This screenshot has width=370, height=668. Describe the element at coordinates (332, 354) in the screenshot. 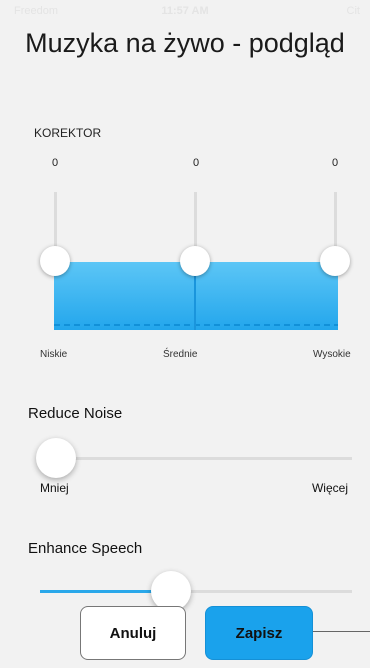

I see `band-label-high: Wysokie` at that location.